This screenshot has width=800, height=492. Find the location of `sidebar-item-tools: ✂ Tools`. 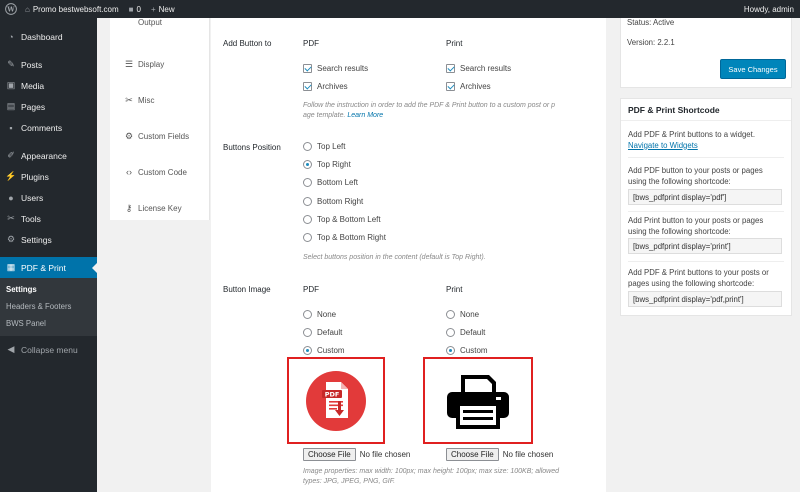

sidebar-item-tools: ✂ Tools is located at coordinates (48, 218).